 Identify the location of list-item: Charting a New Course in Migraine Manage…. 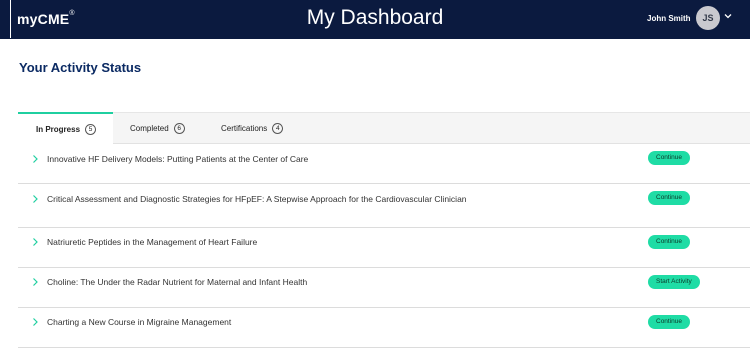
(384, 328).